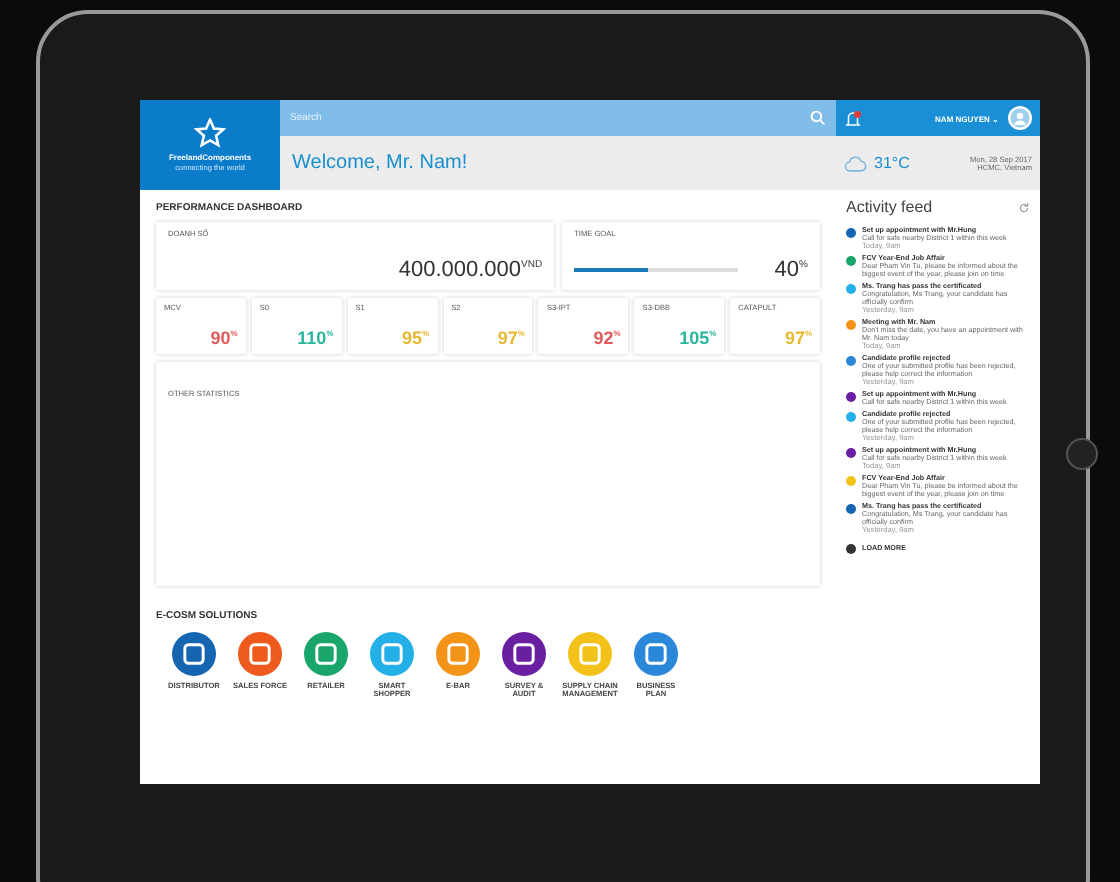  Describe the element at coordinates (818, 118) in the screenshot. I see `search-icon` at that location.